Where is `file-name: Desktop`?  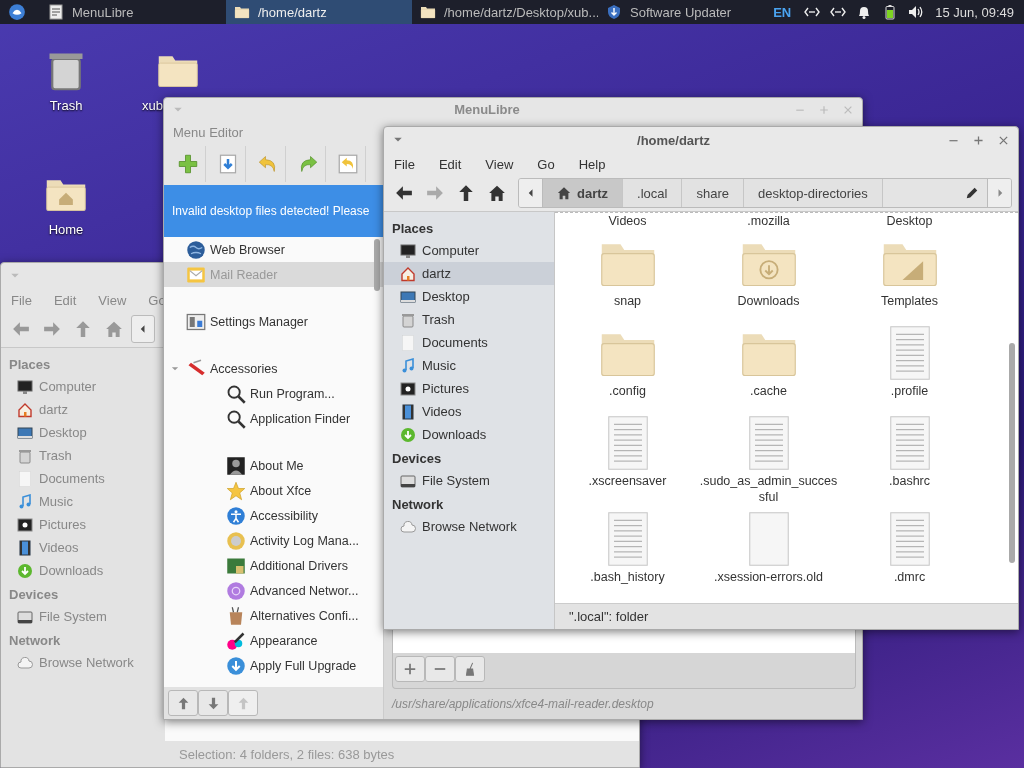
file-name: Desktop is located at coordinates (909, 223).